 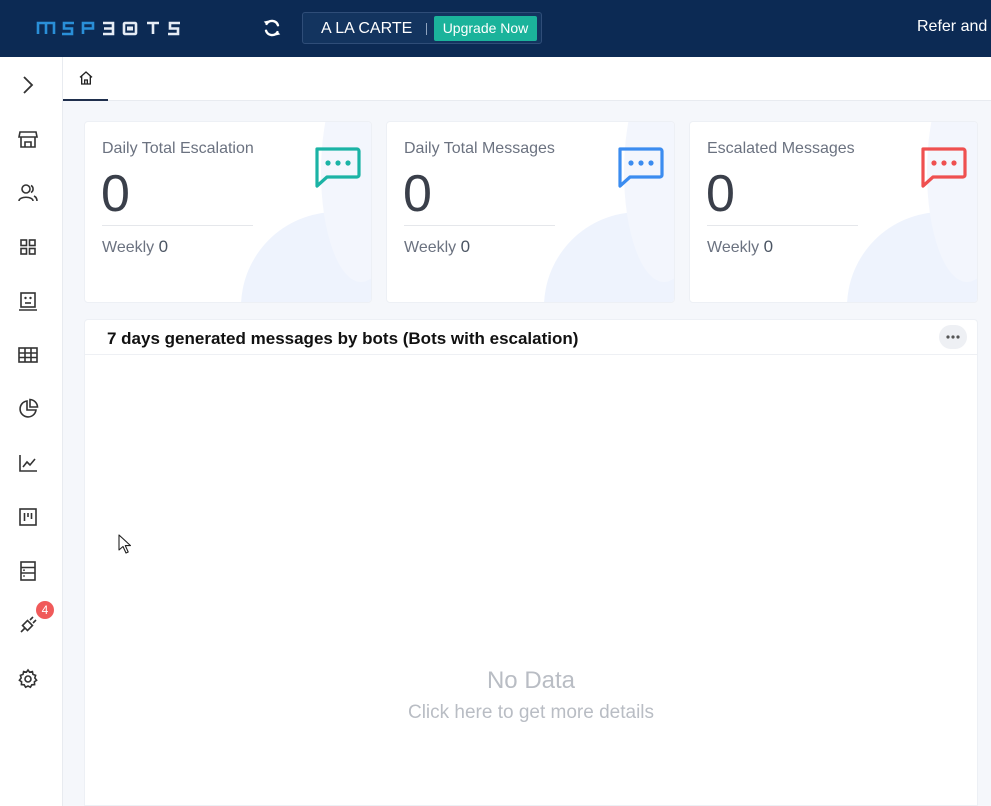 I want to click on more-dots-icon, so click(x=953, y=337).